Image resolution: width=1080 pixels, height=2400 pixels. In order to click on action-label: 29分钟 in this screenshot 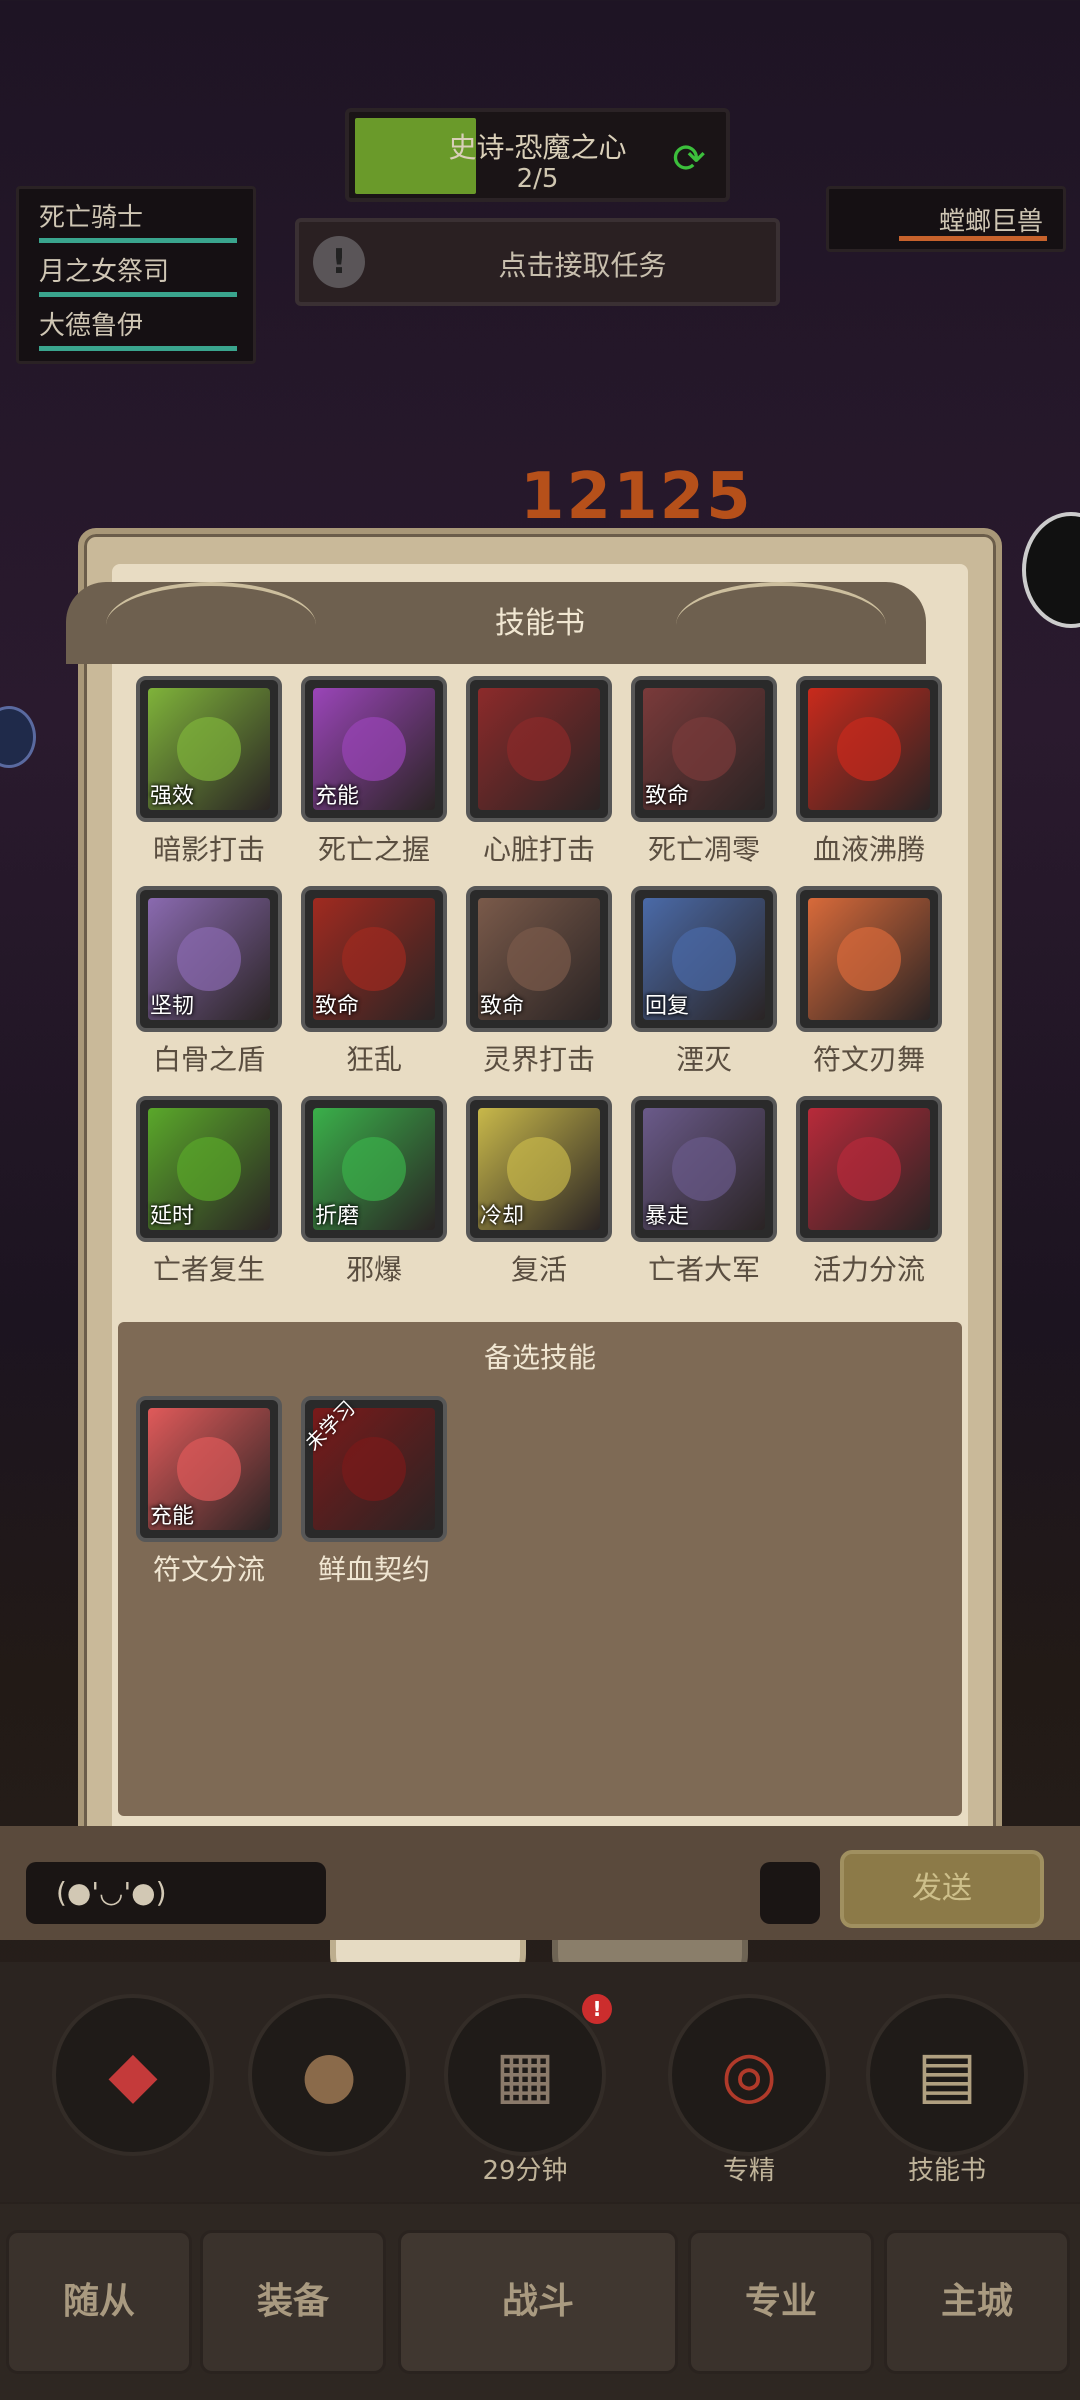, I will do `click(525, 2171)`.